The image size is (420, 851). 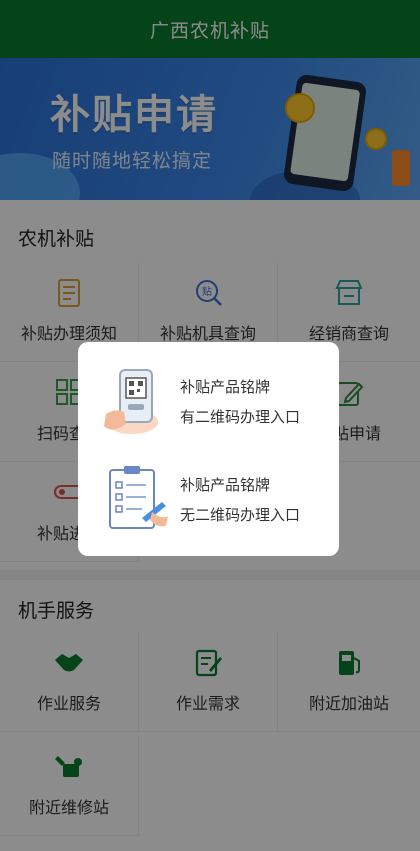 What do you see at coordinates (240, 417) in the screenshot?
I see `option-subtitle: 有二维码办理入口` at bounding box center [240, 417].